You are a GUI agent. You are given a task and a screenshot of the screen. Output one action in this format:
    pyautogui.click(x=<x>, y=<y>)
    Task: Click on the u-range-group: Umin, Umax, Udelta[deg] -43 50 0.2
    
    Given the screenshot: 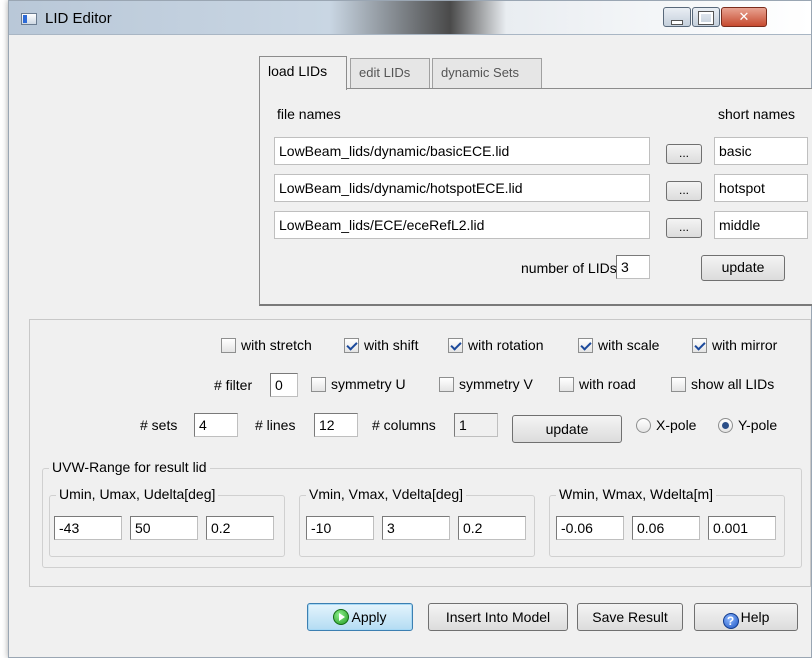 What is the action you would take?
    pyautogui.click(x=167, y=521)
    